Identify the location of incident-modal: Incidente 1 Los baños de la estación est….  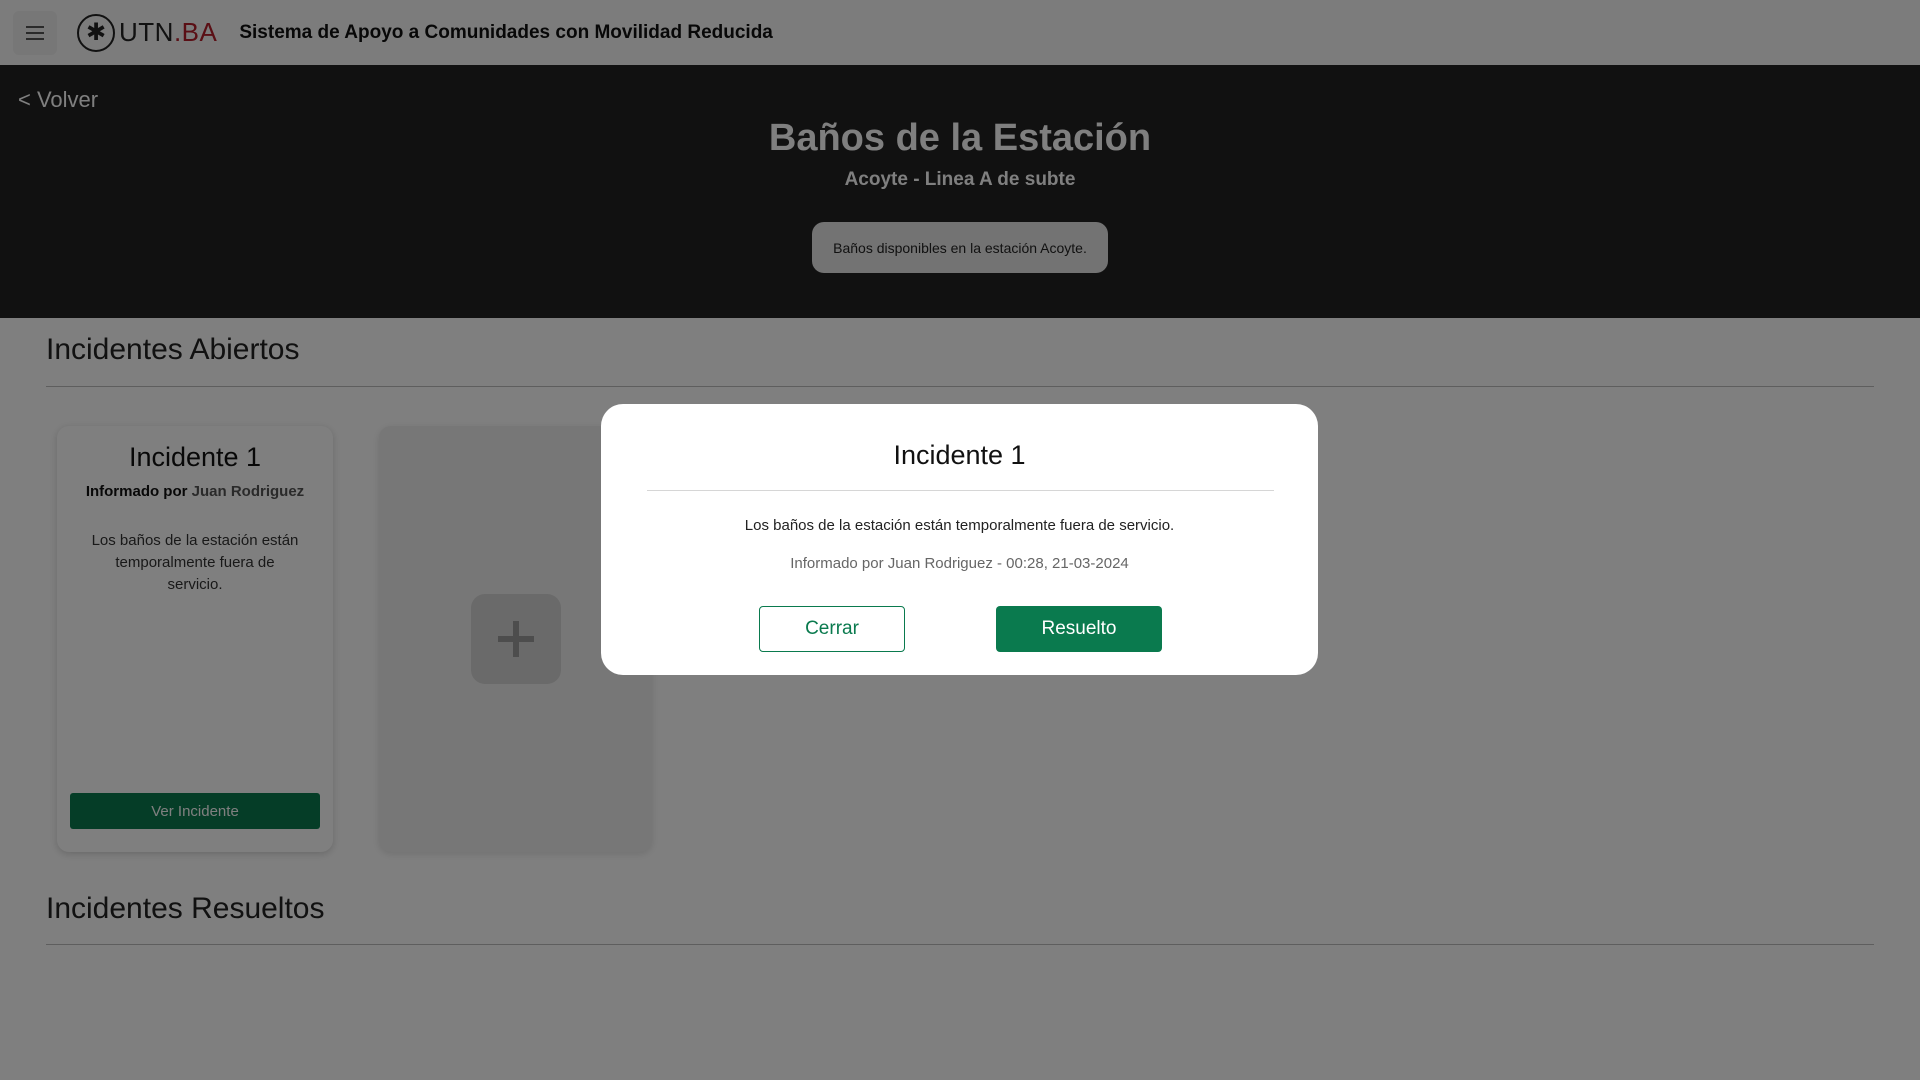
(959, 539).